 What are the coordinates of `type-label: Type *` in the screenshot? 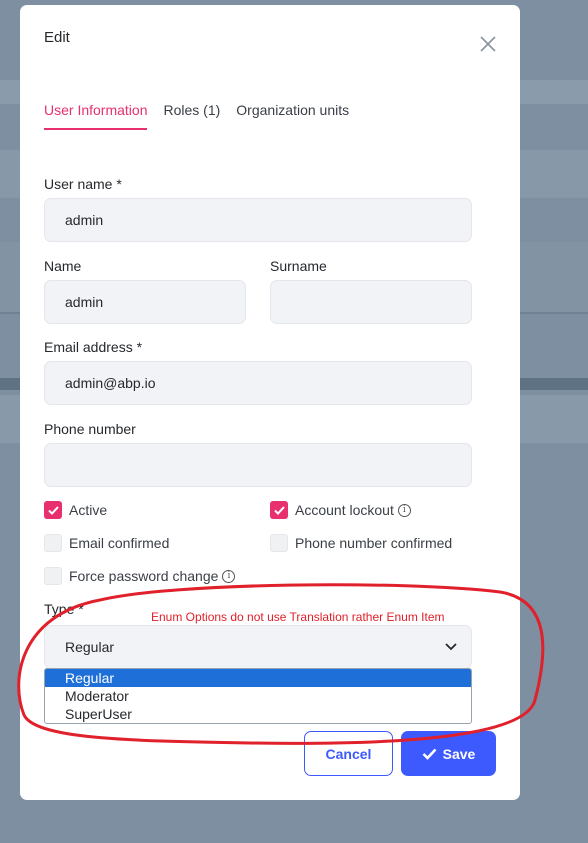 It's located at (64, 609).